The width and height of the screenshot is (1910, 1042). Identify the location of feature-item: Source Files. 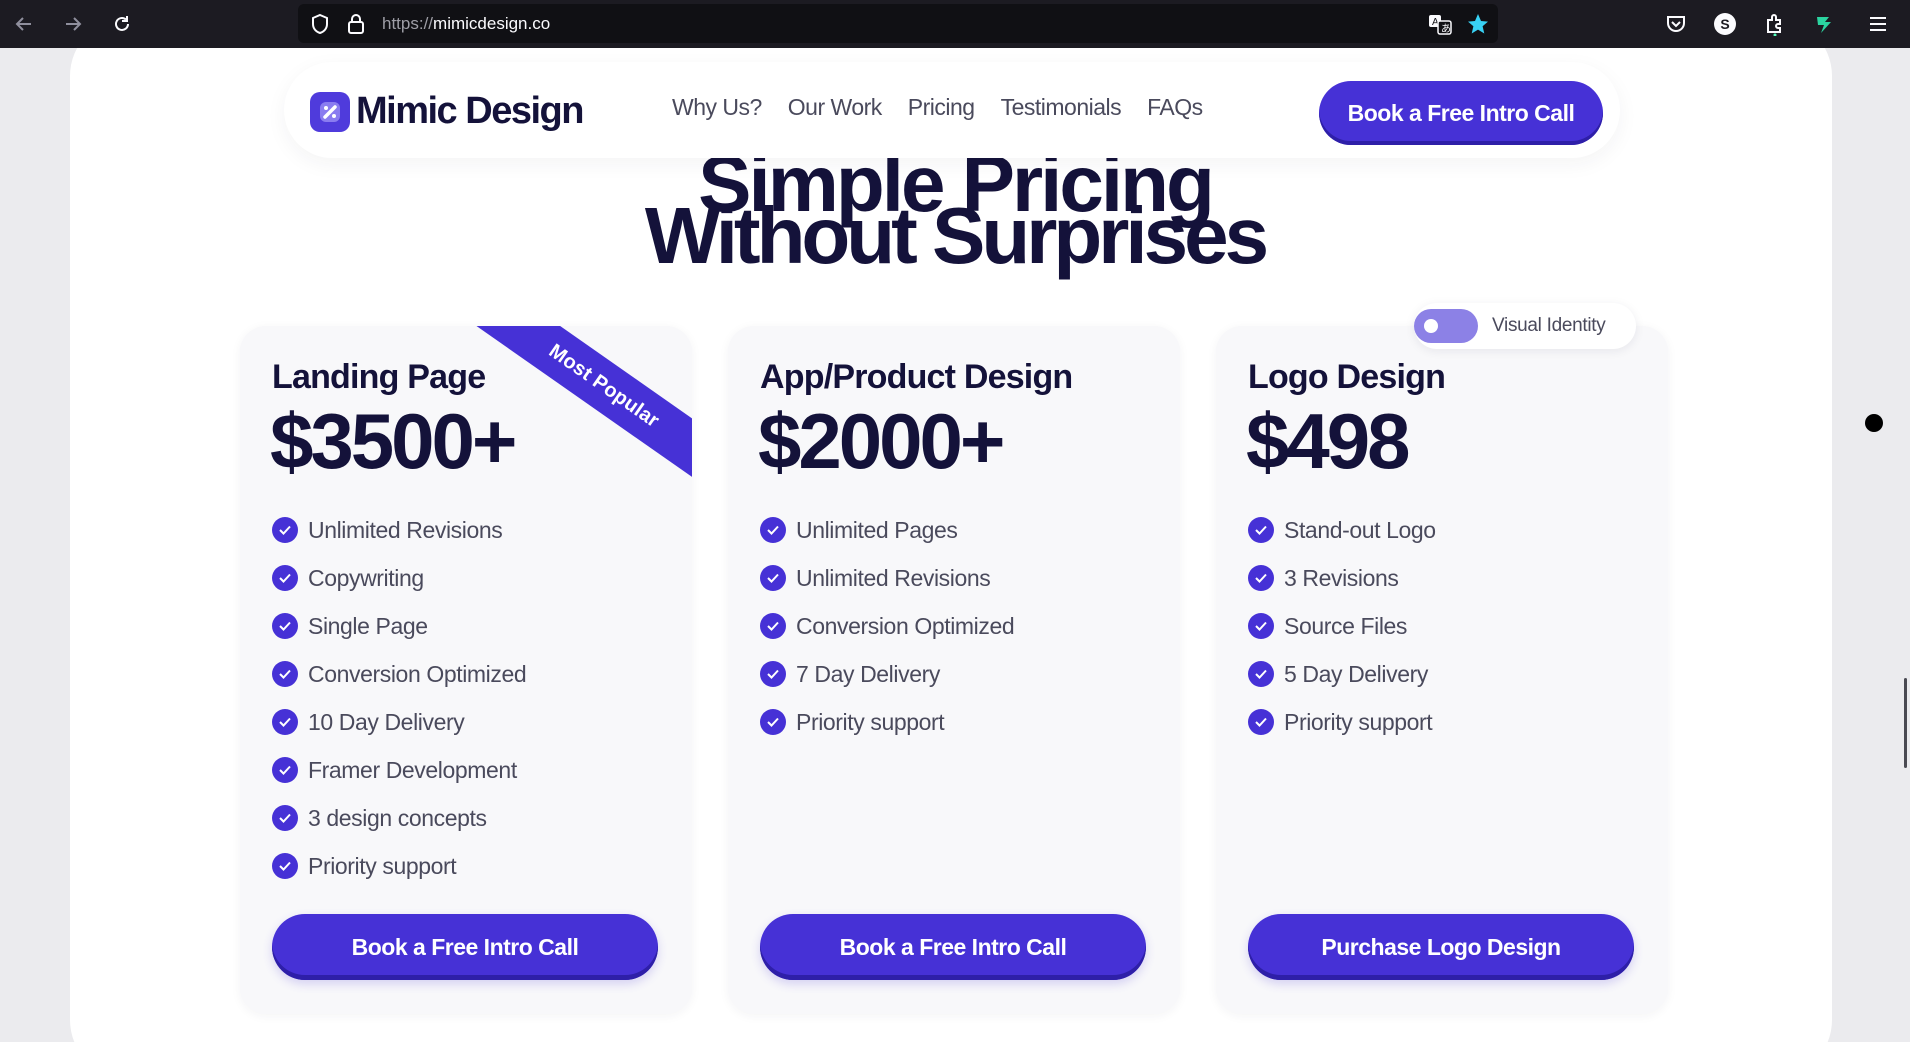
(1342, 626).